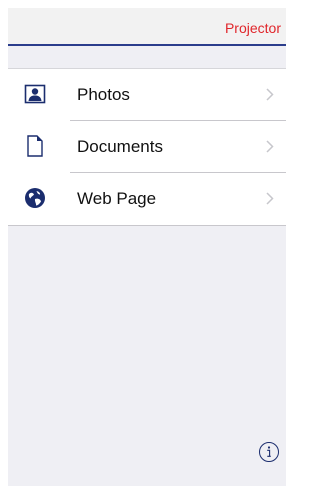  I want to click on menu-item-label: Web Page, so click(117, 198).